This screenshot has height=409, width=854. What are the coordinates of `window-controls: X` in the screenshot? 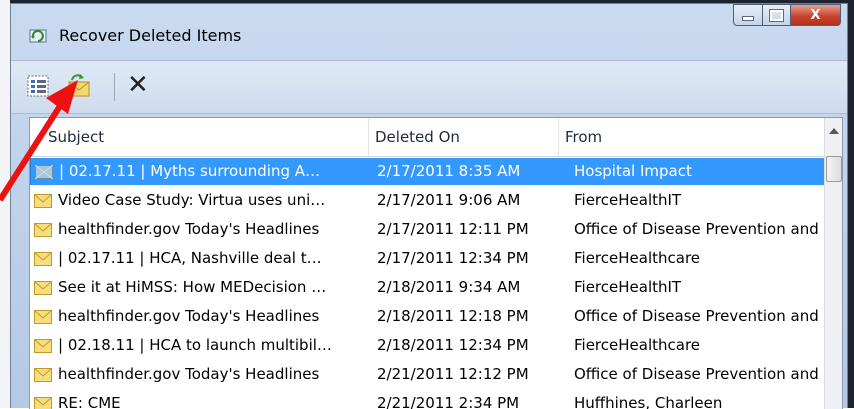 It's located at (787, 15).